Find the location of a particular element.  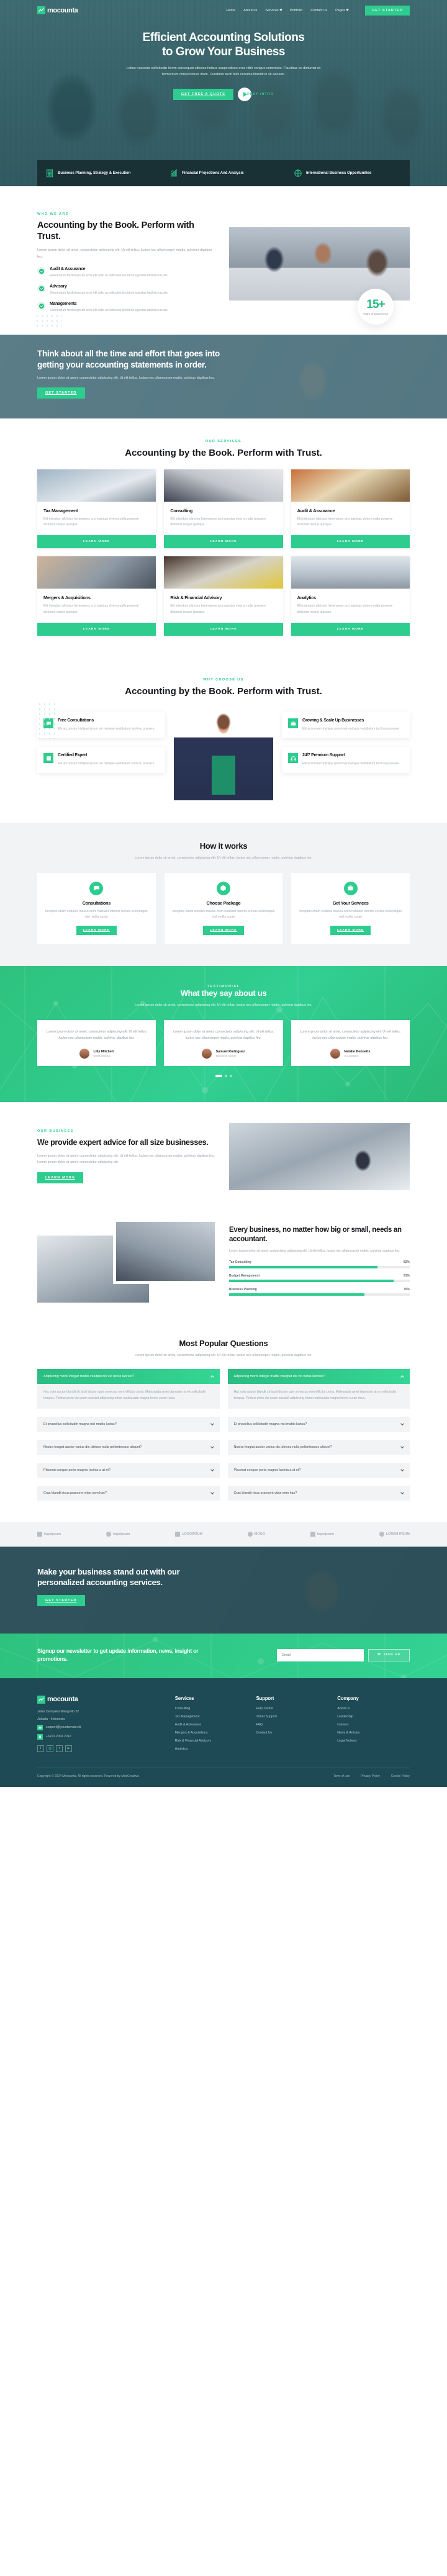

footer-link: Analytics is located at coordinates (211, 1749).